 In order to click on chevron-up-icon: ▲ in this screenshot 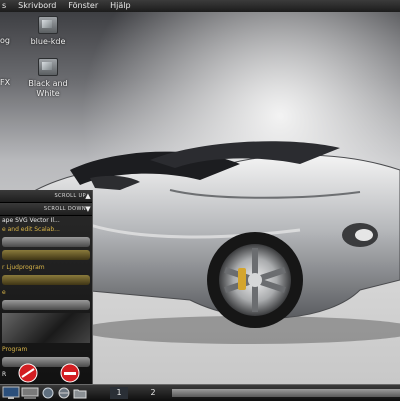, I will do `click(88, 196)`.